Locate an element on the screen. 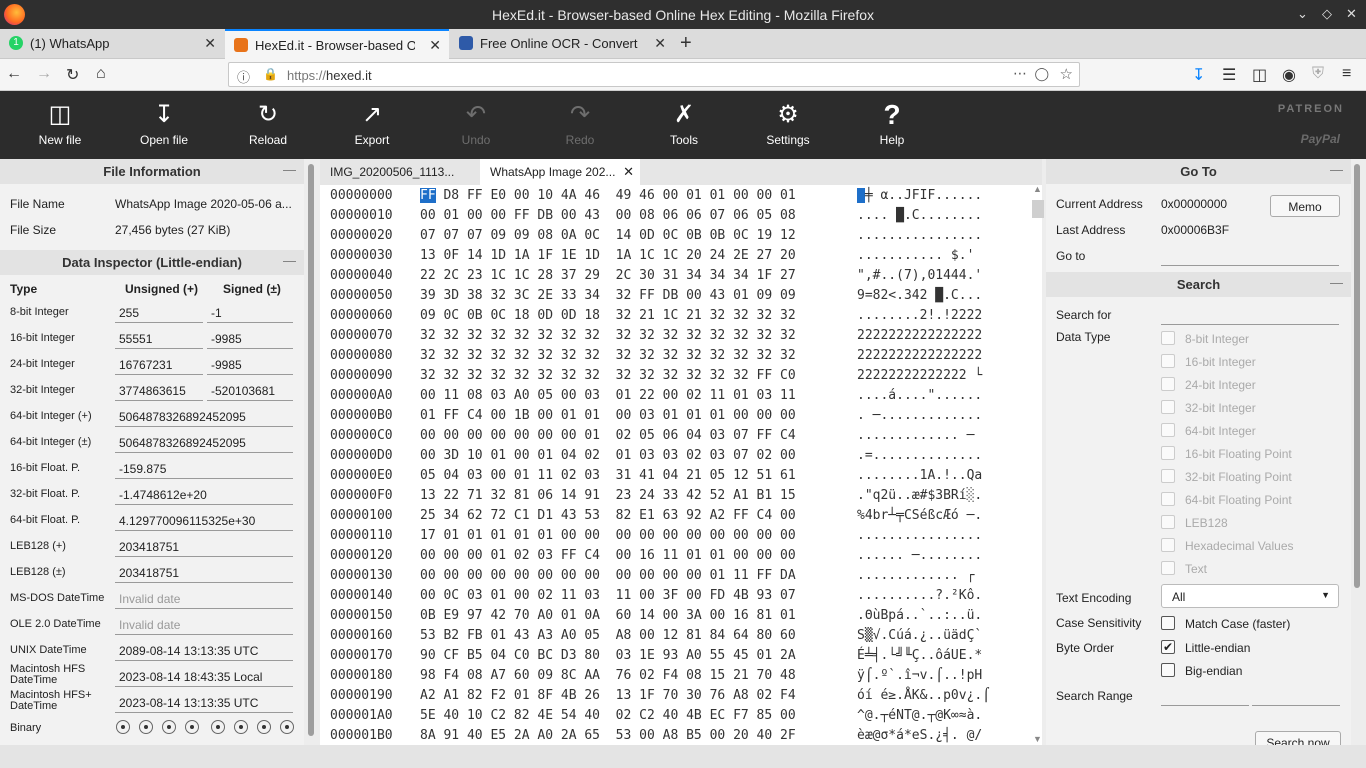 This screenshot has height=768, width=1366. unsigned-value-field: 3774863615 is located at coordinates (159, 390).